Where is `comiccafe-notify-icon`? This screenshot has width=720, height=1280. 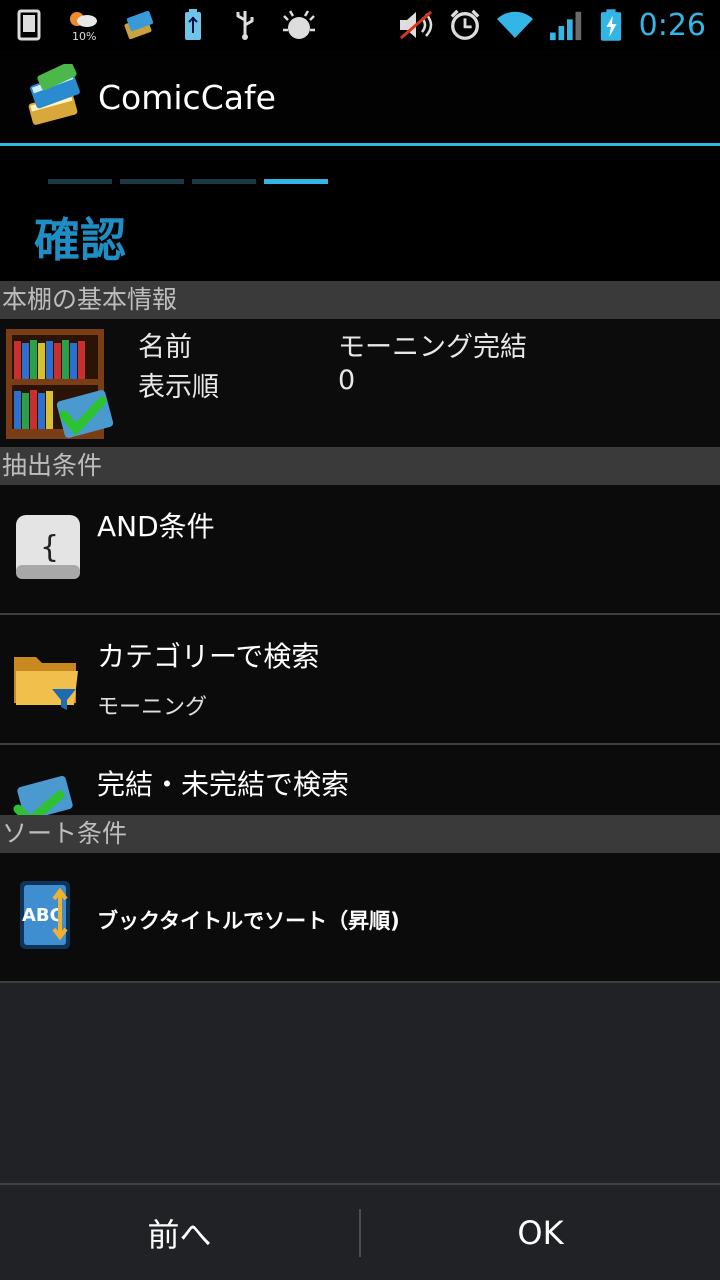
comiccafe-notify-icon is located at coordinates (139, 25).